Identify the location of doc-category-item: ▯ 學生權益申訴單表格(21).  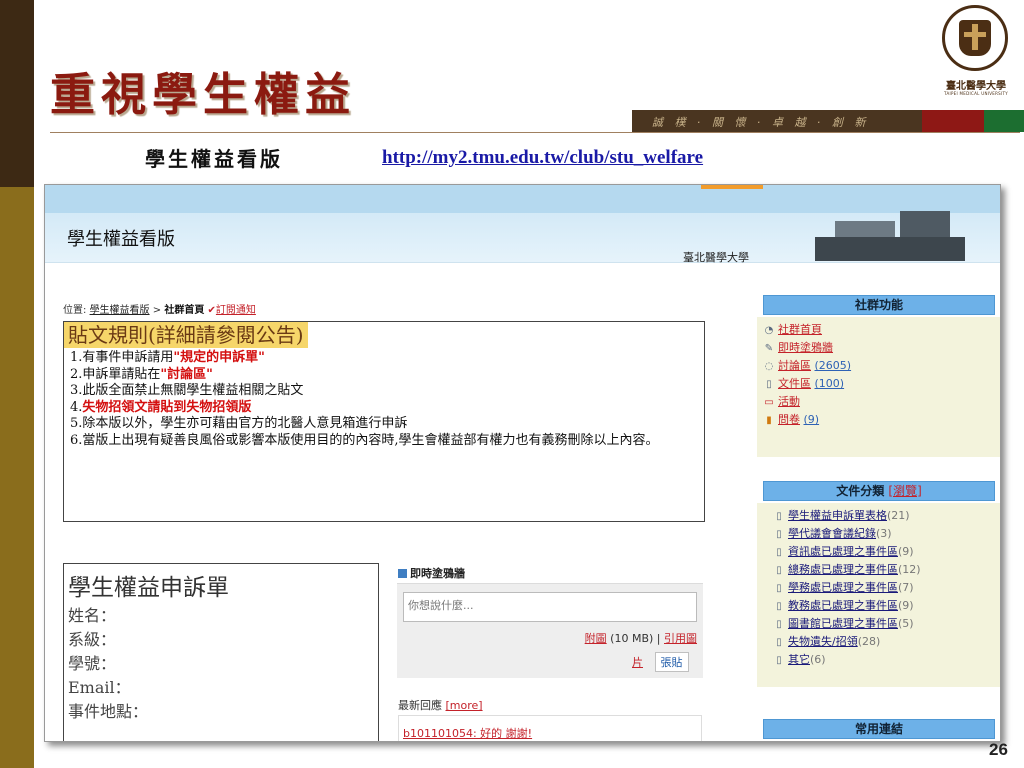
(879, 516).